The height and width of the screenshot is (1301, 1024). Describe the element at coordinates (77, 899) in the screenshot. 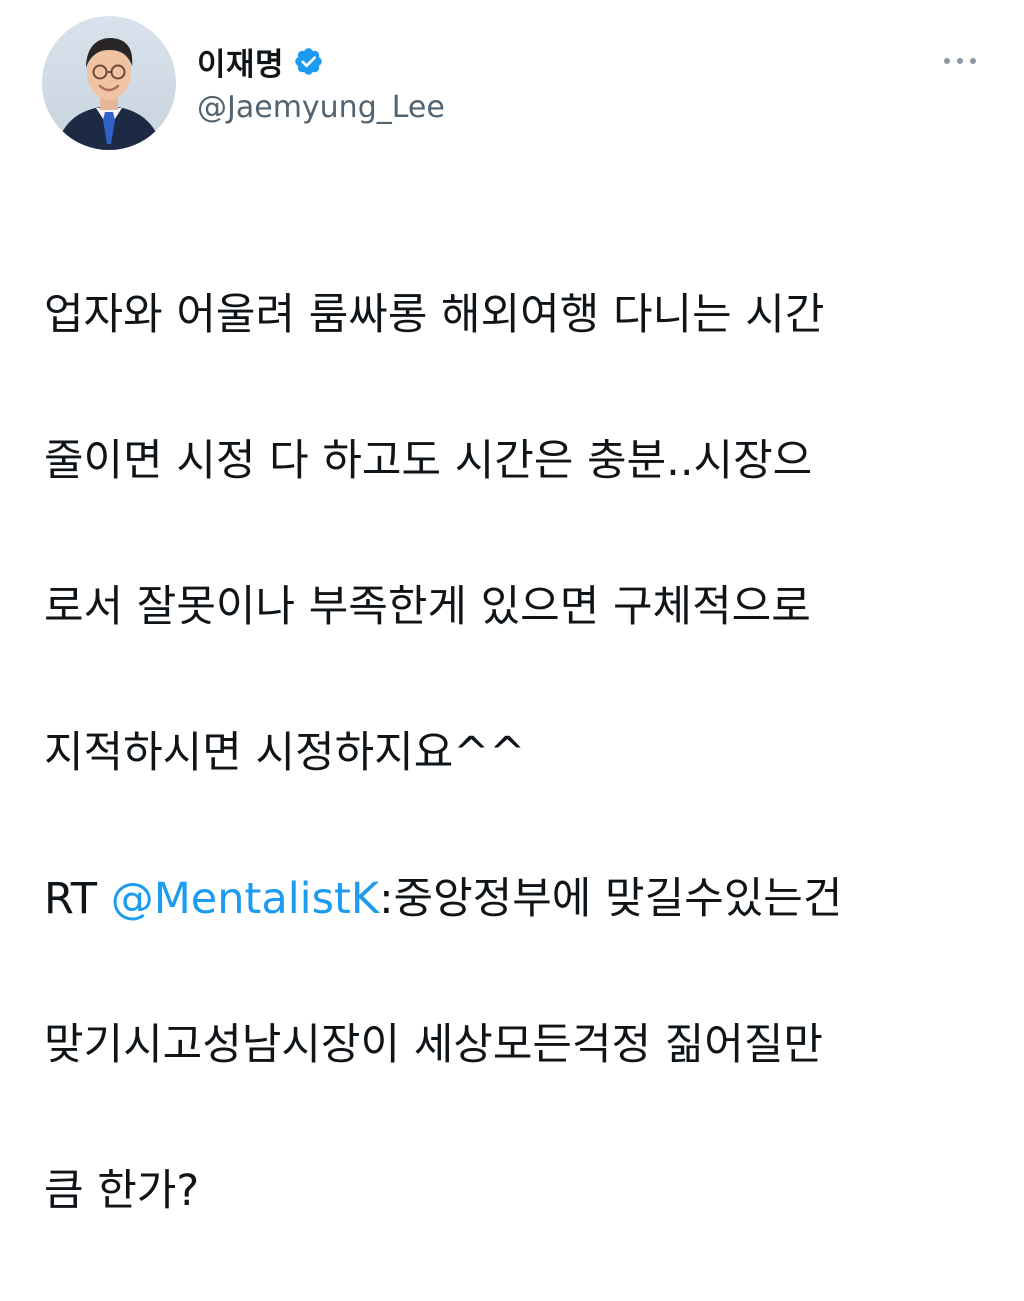

I see `rt-prefix: RT` at that location.